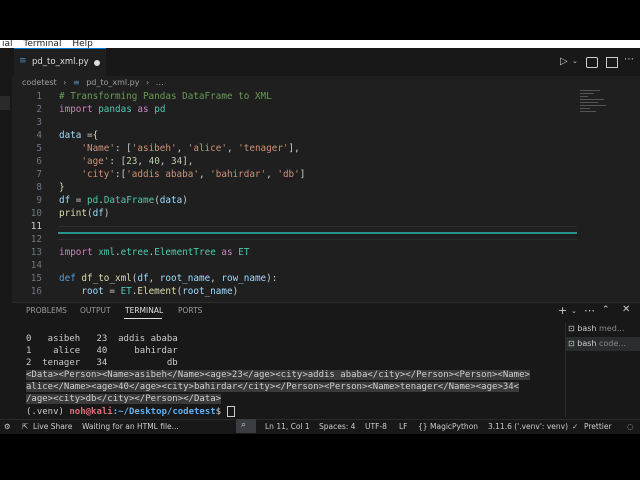  Describe the element at coordinates (574, 311) in the screenshot. I see `terminal-dropdown-chevron-icon: ⌄` at that location.